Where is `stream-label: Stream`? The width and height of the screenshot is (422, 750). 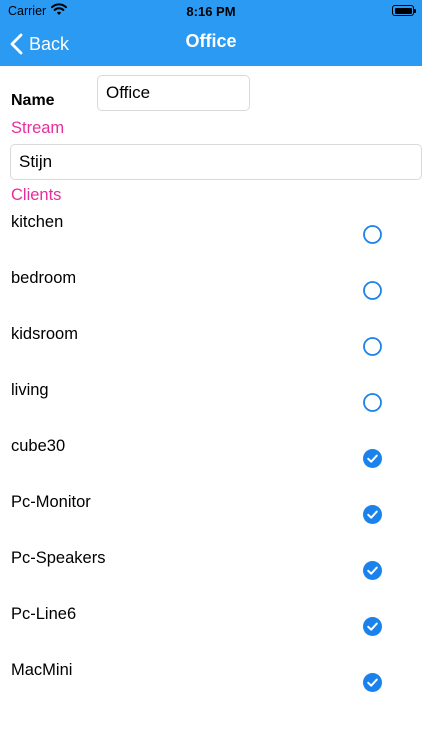 stream-label: Stream is located at coordinates (38, 128).